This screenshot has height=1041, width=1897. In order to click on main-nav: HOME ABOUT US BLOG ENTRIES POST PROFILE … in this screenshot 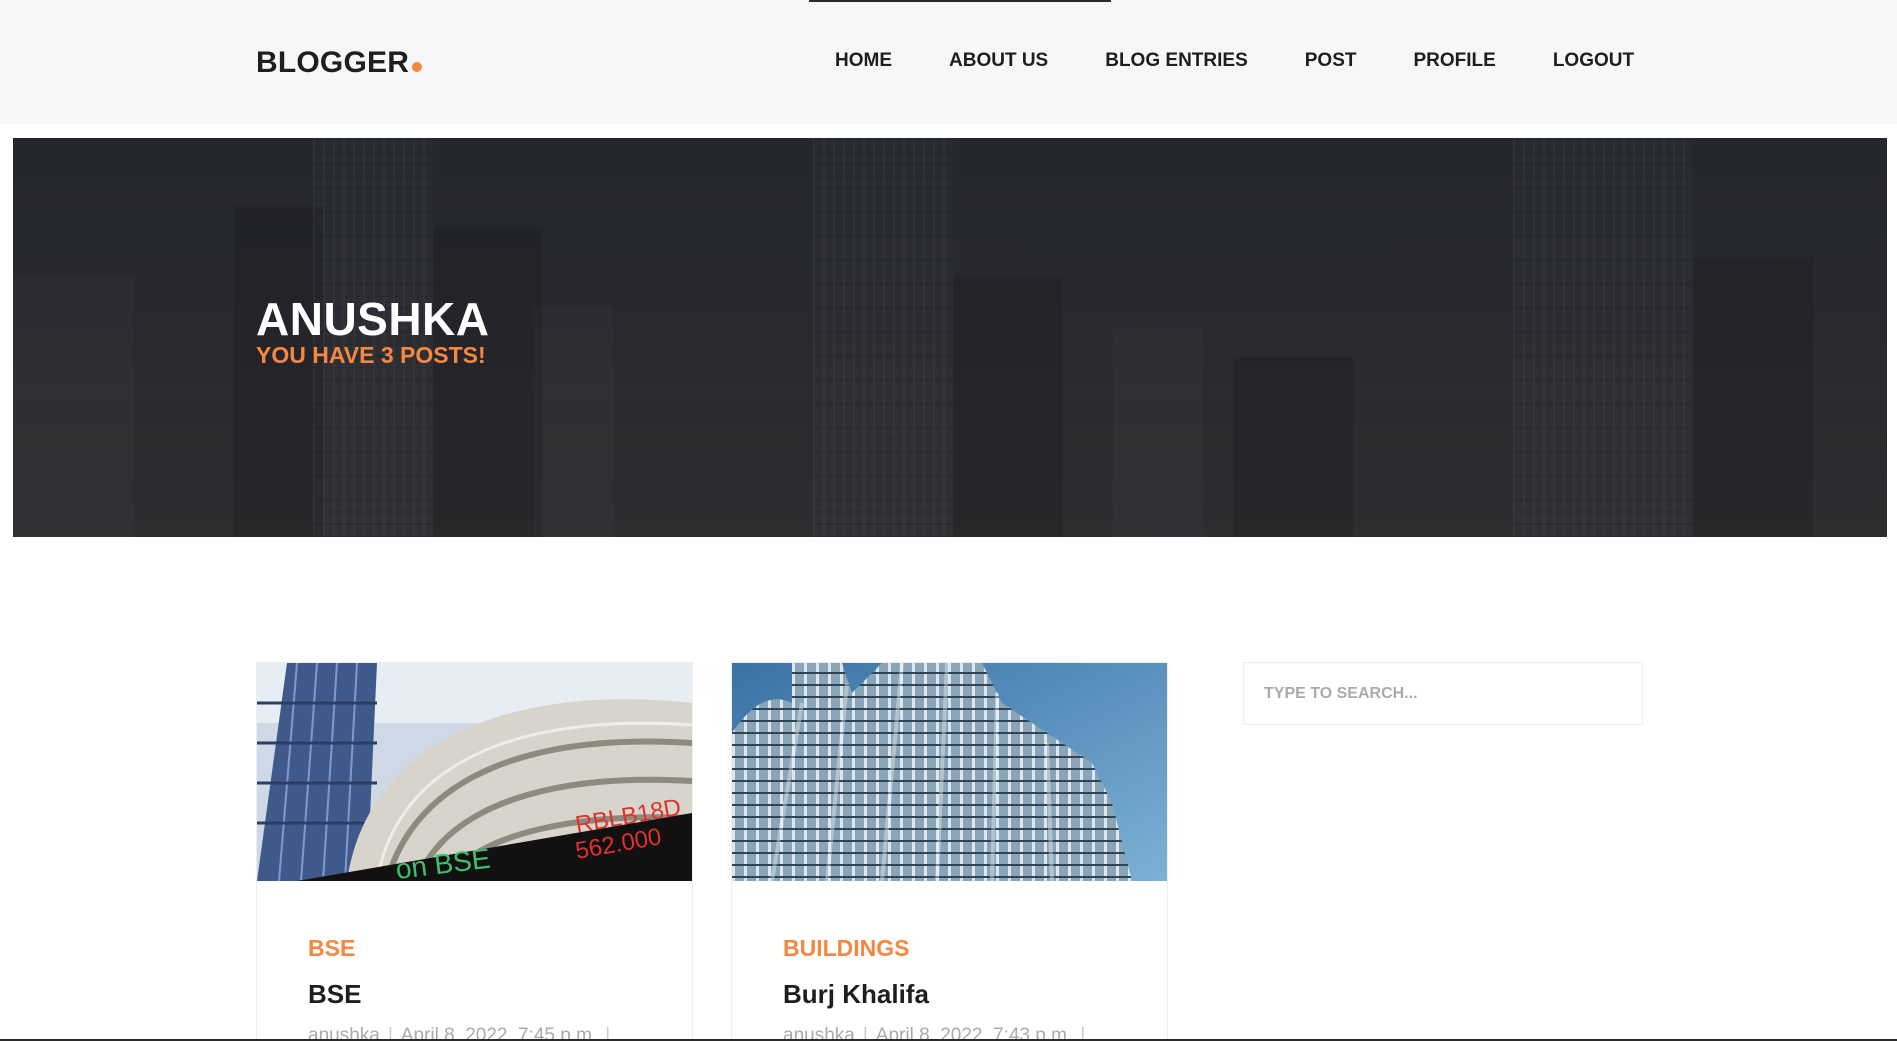, I will do `click(1234, 61)`.